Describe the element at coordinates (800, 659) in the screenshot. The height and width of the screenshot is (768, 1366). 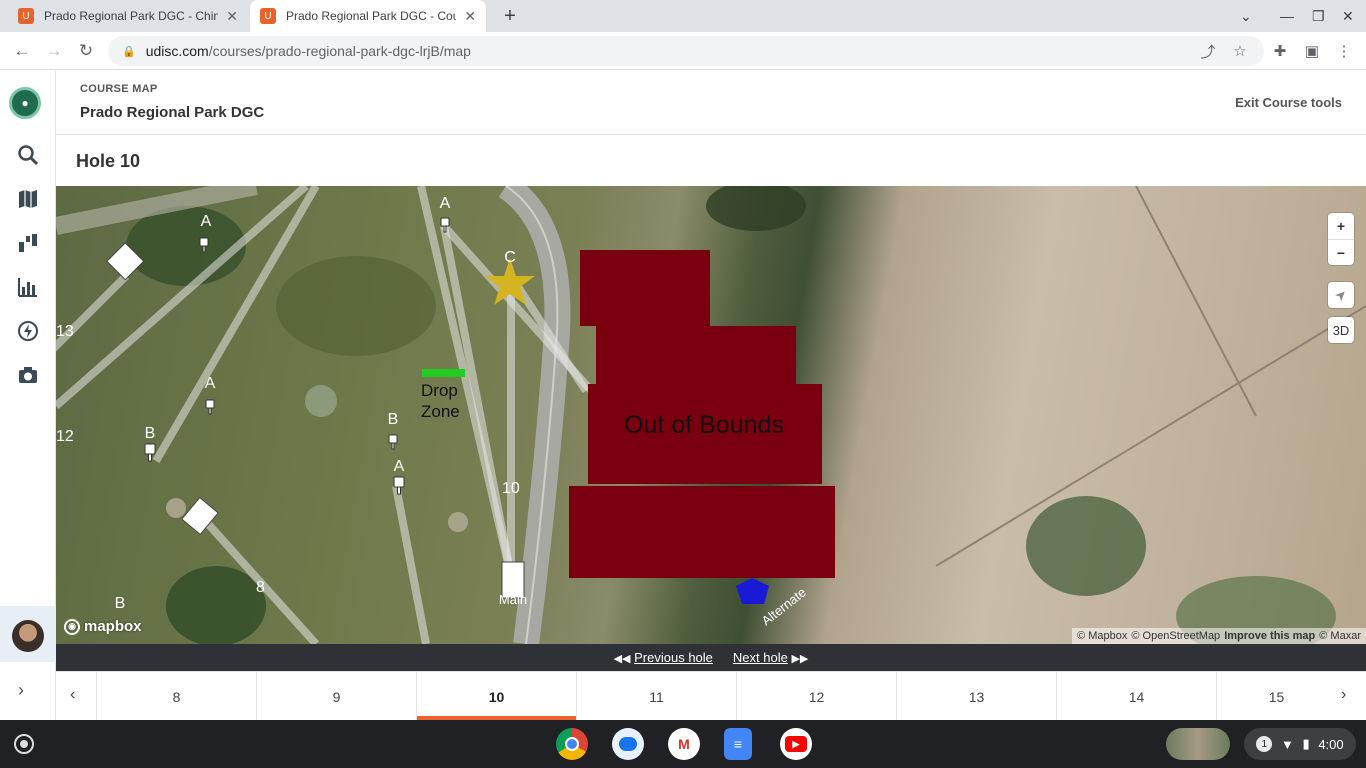
I see `fast-forward-icon: ▶▶` at that location.